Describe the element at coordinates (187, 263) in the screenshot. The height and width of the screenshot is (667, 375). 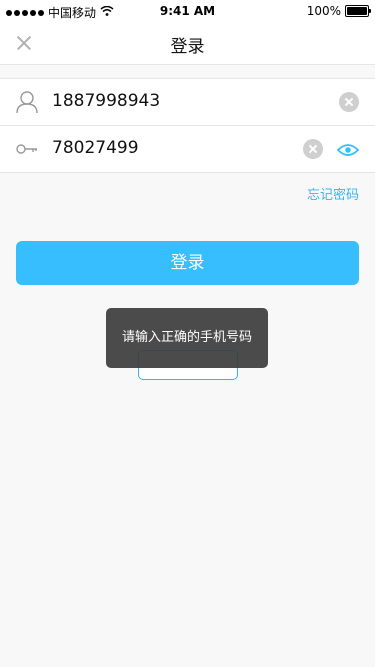
I see `login-button: 登录` at that location.